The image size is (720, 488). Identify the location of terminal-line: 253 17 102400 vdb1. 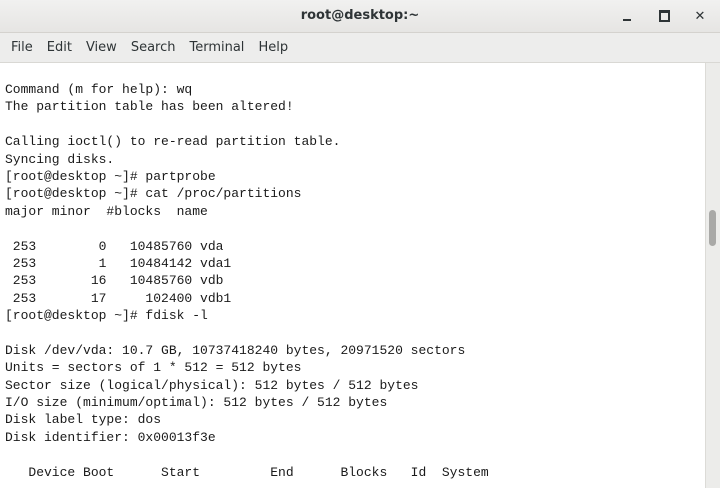
(118, 298).